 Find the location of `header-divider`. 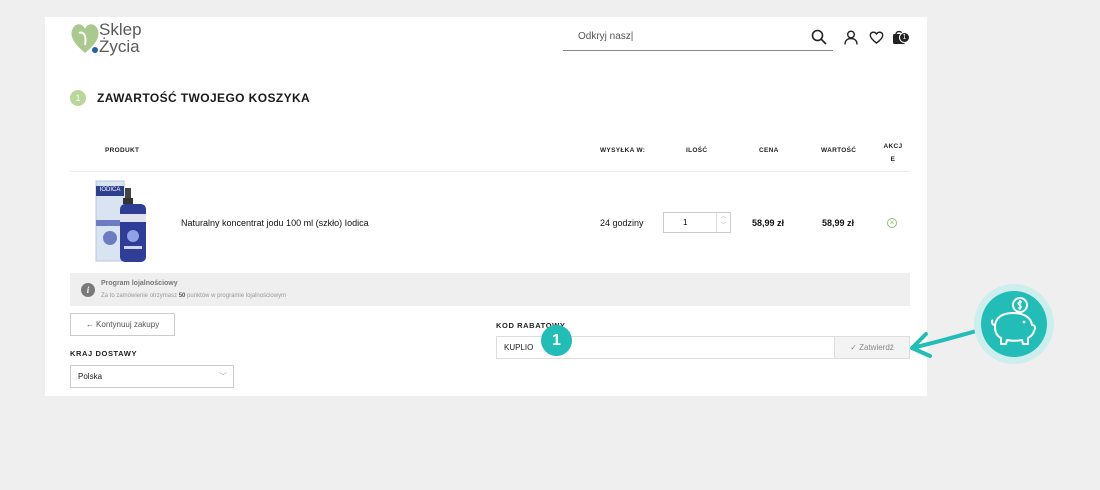

header-divider is located at coordinates (490, 171).